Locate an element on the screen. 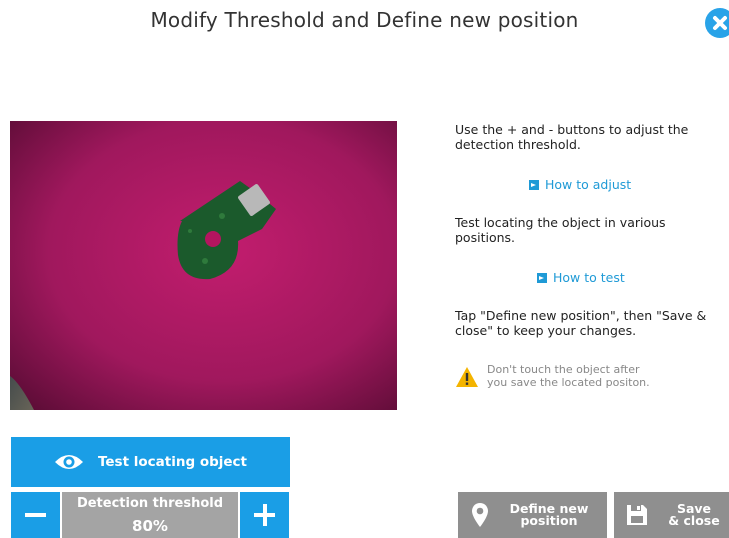 The height and width of the screenshot is (538, 729). test-locating-button: Test locating object is located at coordinates (150, 462).